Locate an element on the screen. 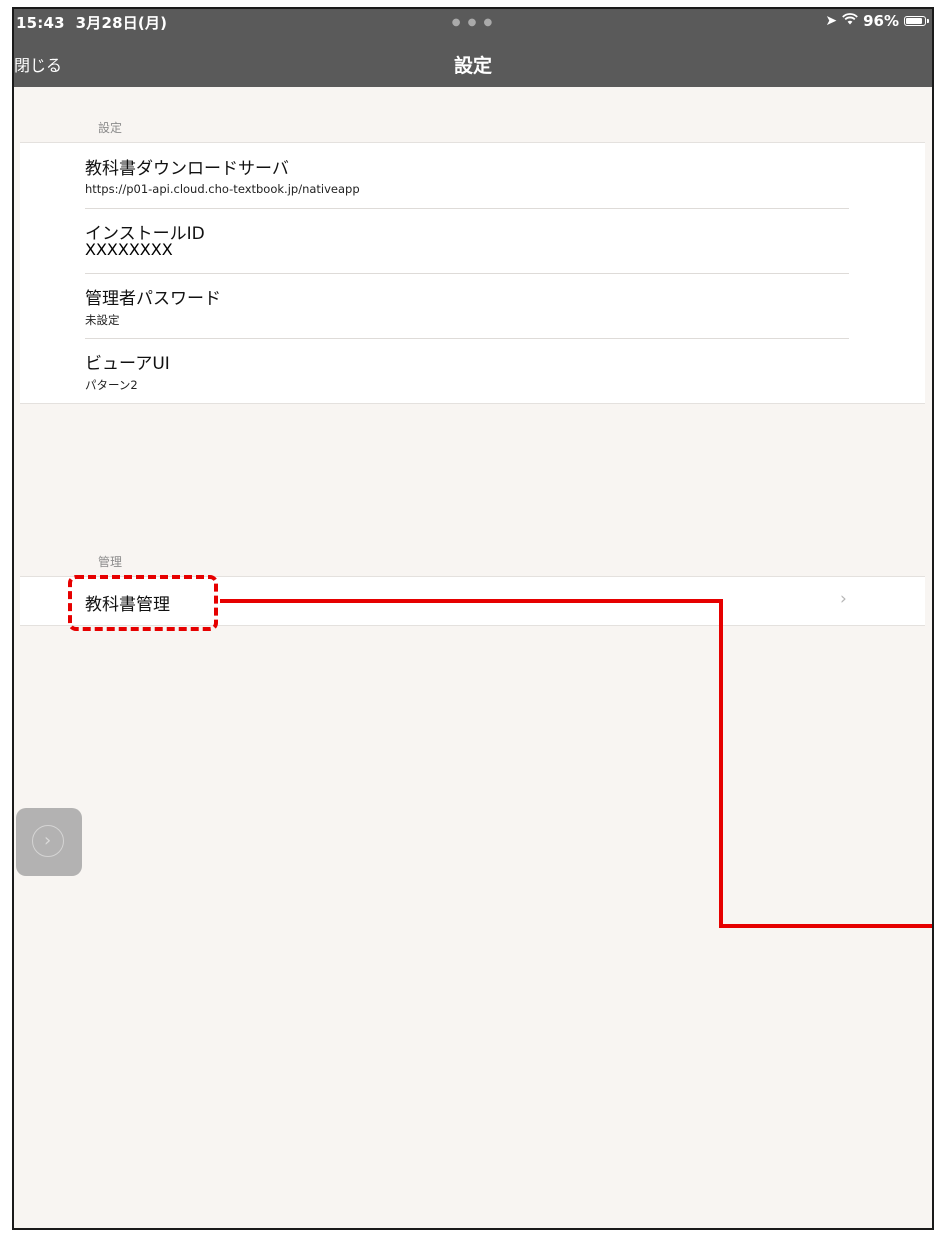 Image resolution: width=936 pixels, height=1239 pixels. wifi-icon is located at coordinates (850, 21).